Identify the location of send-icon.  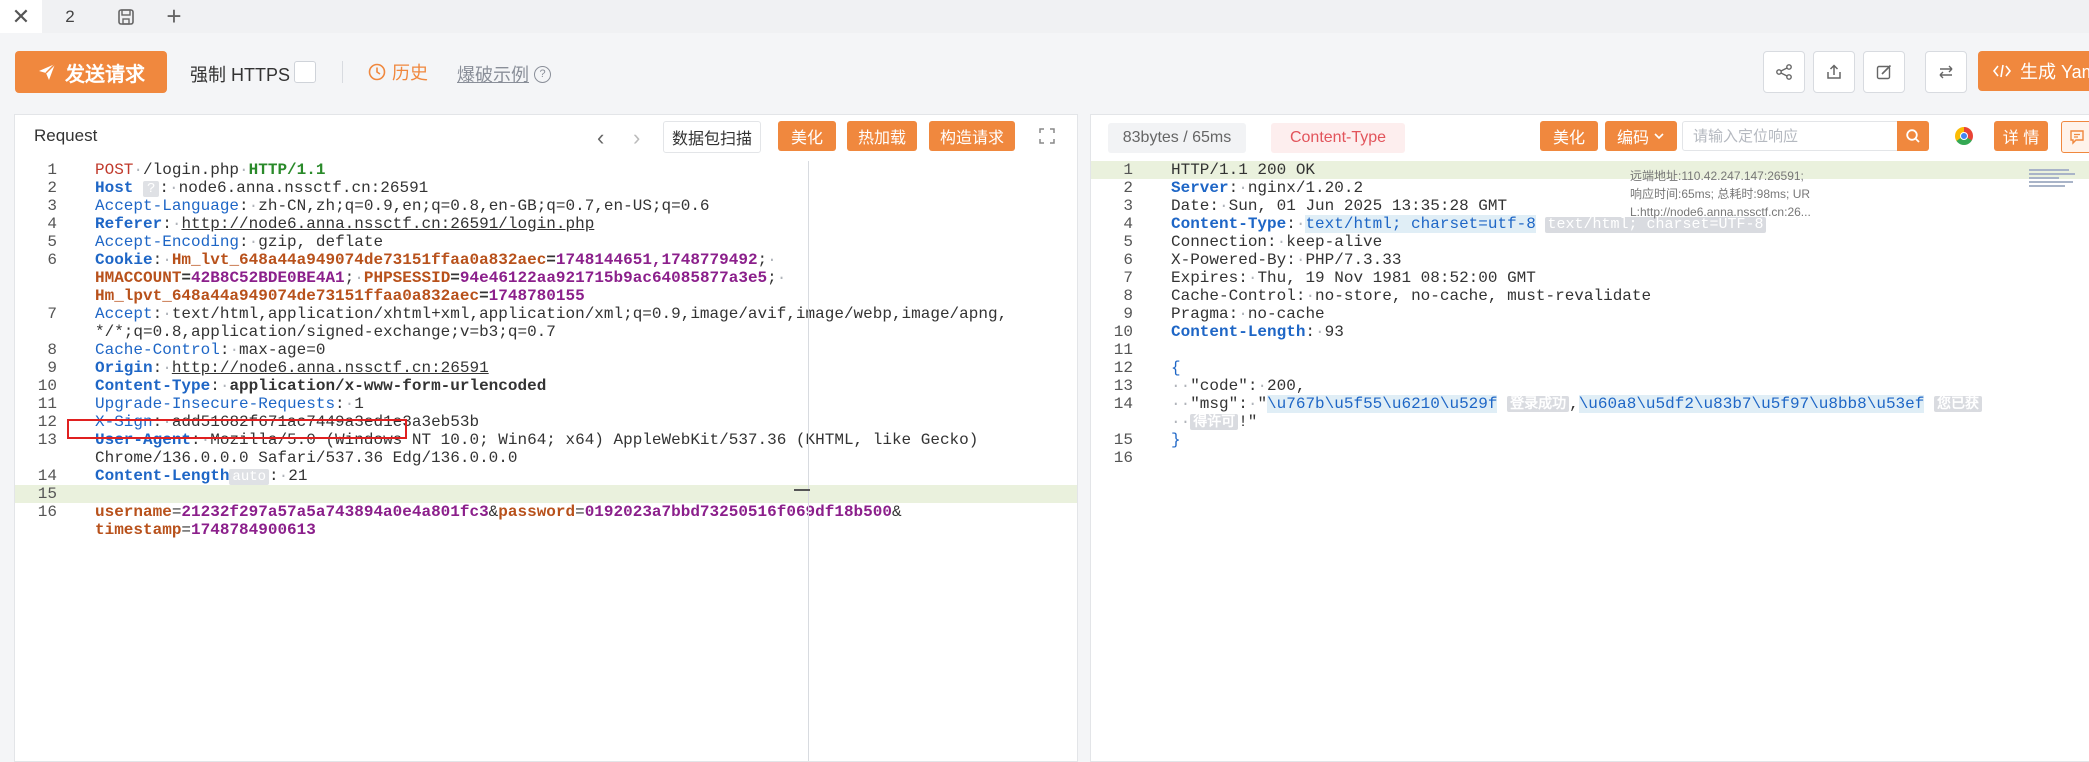
(47, 71).